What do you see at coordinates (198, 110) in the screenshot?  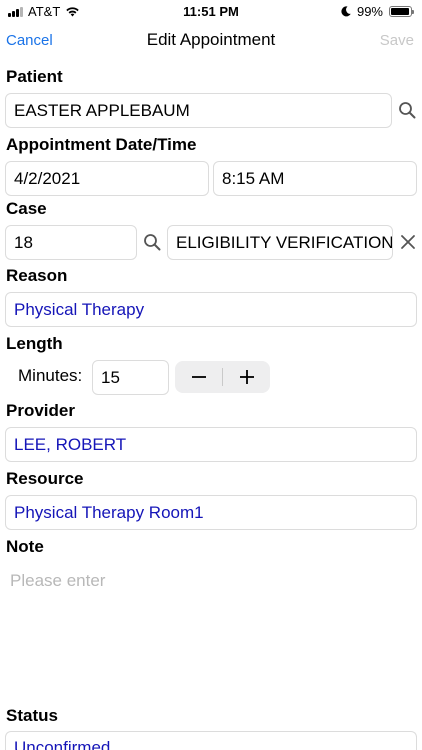 I see `patient-field: EASTER APPLEBAUM` at bounding box center [198, 110].